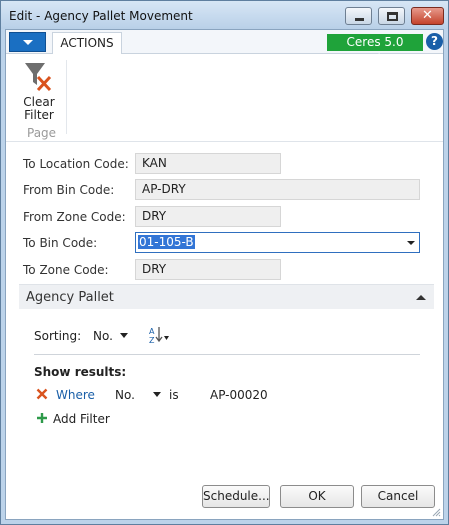 Image resolution: width=449 pixels, height=525 pixels. What do you see at coordinates (103, 336) in the screenshot?
I see `sorting-field-select: No.` at bounding box center [103, 336].